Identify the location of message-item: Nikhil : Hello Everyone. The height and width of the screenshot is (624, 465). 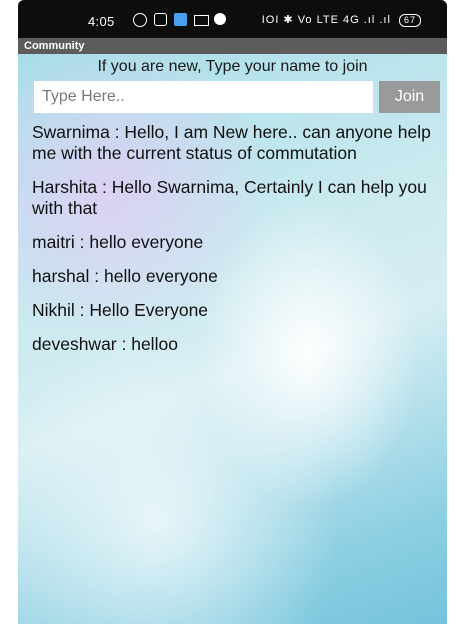
(120, 310).